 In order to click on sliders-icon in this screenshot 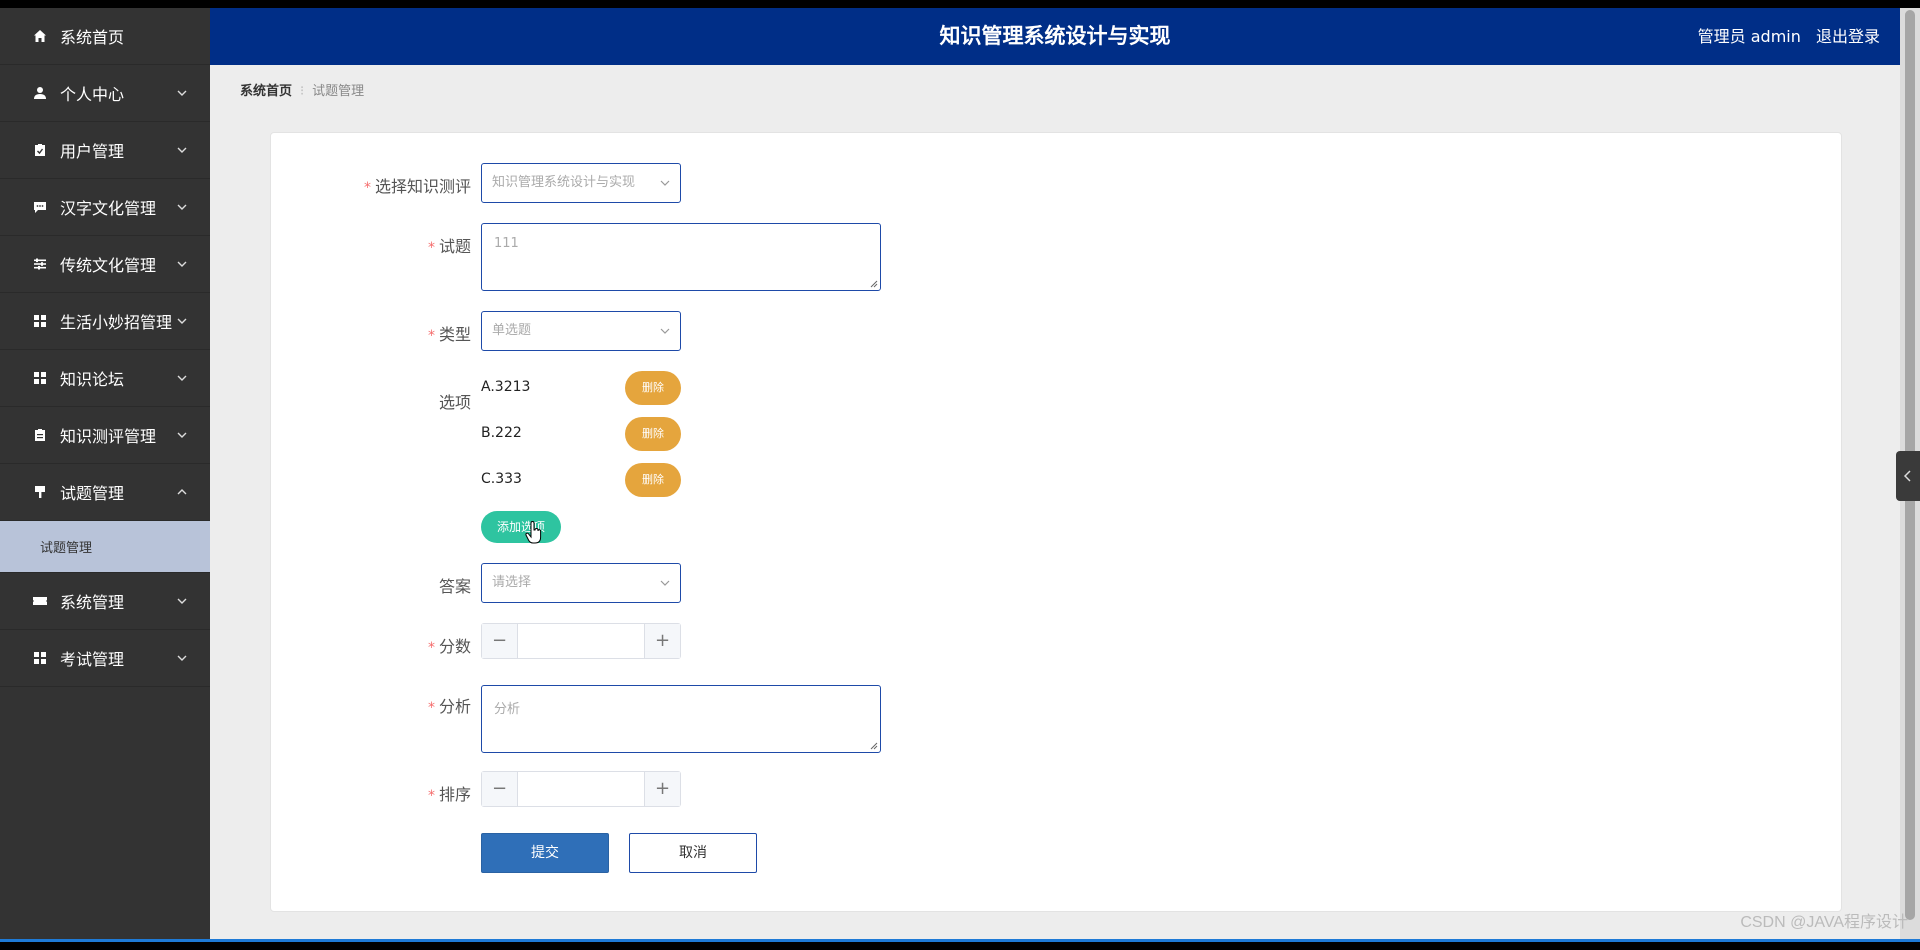, I will do `click(40, 264)`.